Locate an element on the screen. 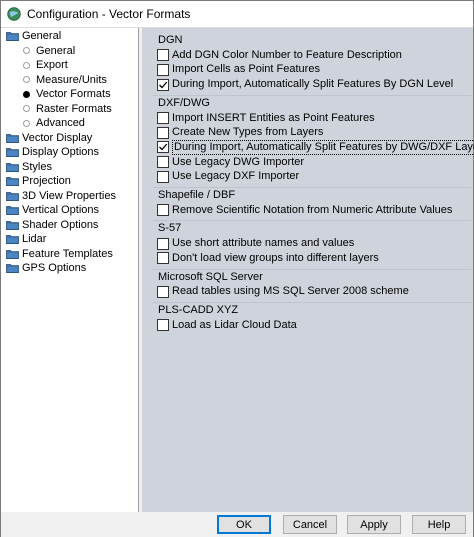  tree-item-vector-display: Vector Display is located at coordinates (49, 138).